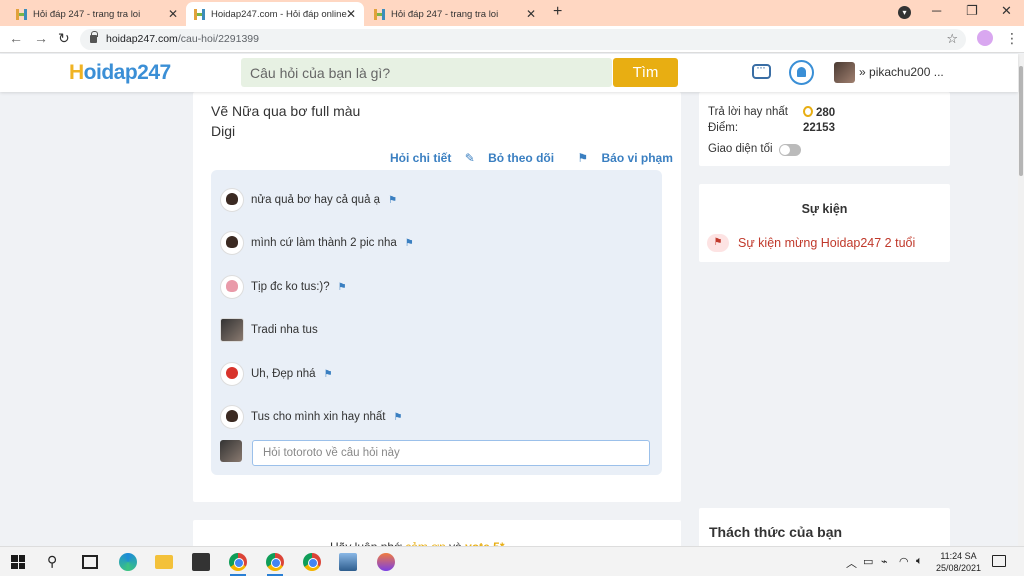 The width and height of the screenshot is (1024, 576). I want to click on search-icon: ⚲, so click(56, 562).